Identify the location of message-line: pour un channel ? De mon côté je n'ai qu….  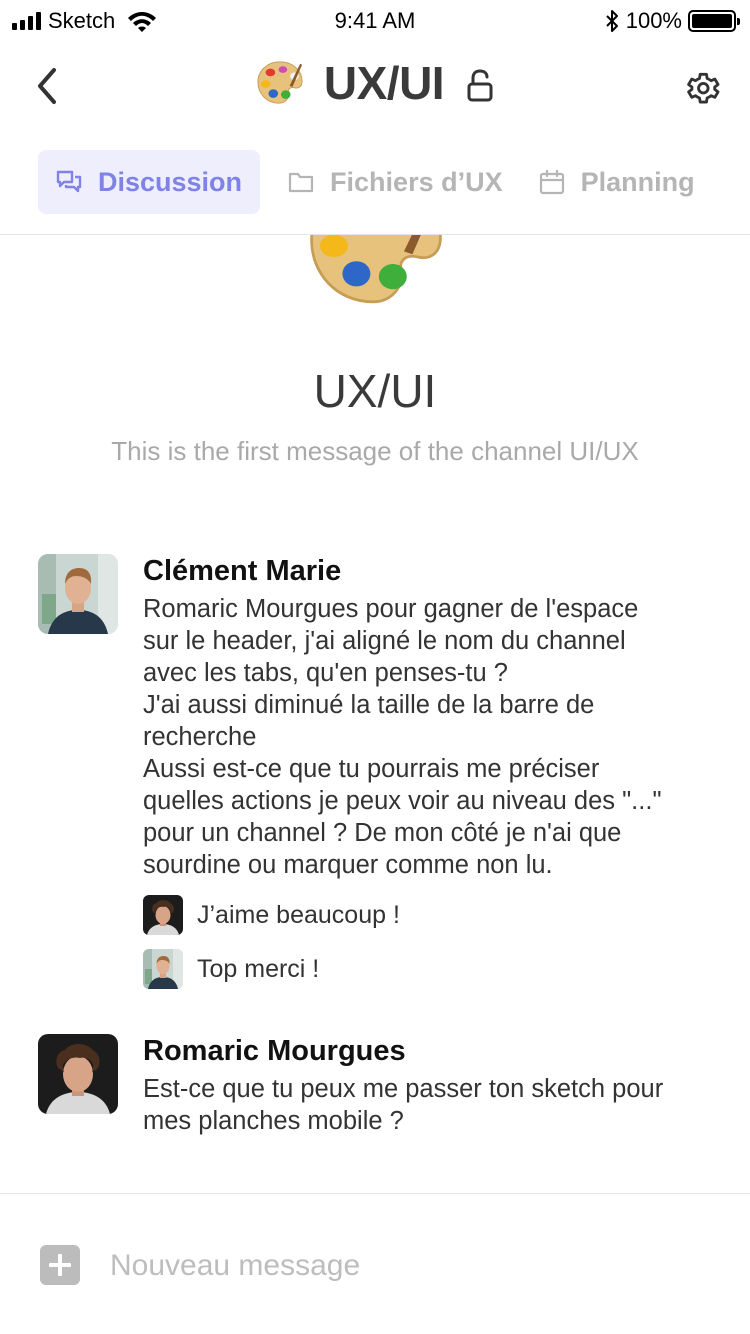
(382, 833).